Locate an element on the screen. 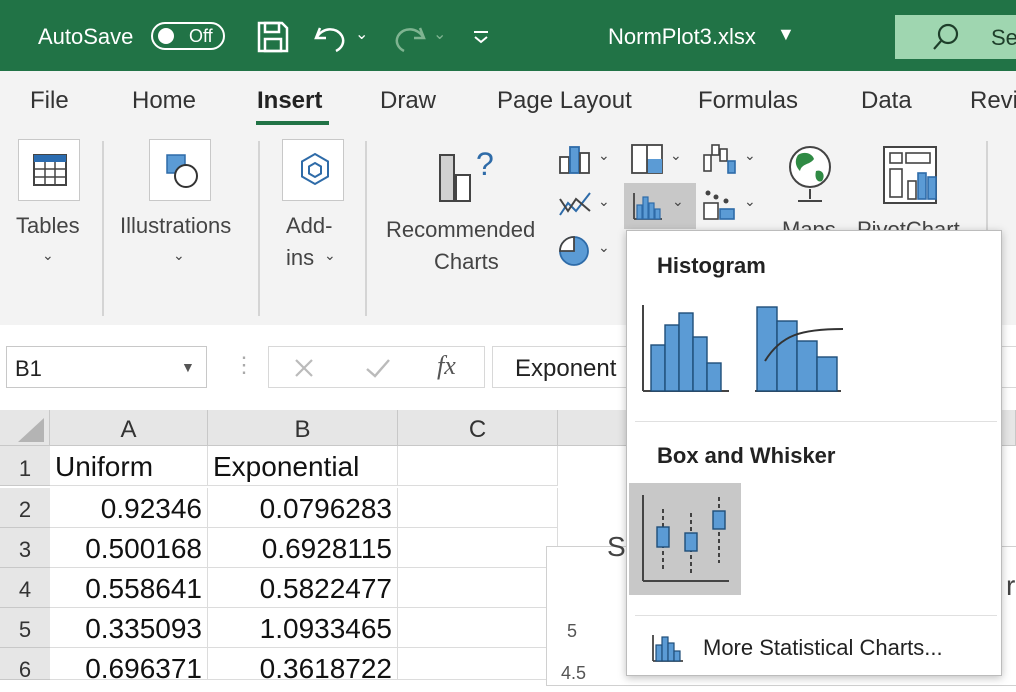 The image size is (1016, 692). line-chart-chevron-icon: ⌄ is located at coordinates (604, 201).